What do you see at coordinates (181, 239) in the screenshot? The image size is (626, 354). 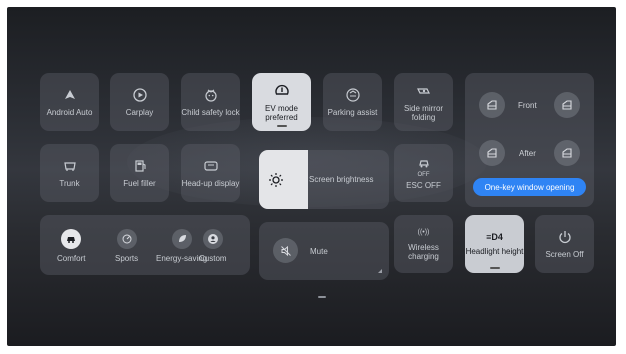 I see `leaf-icon` at bounding box center [181, 239].